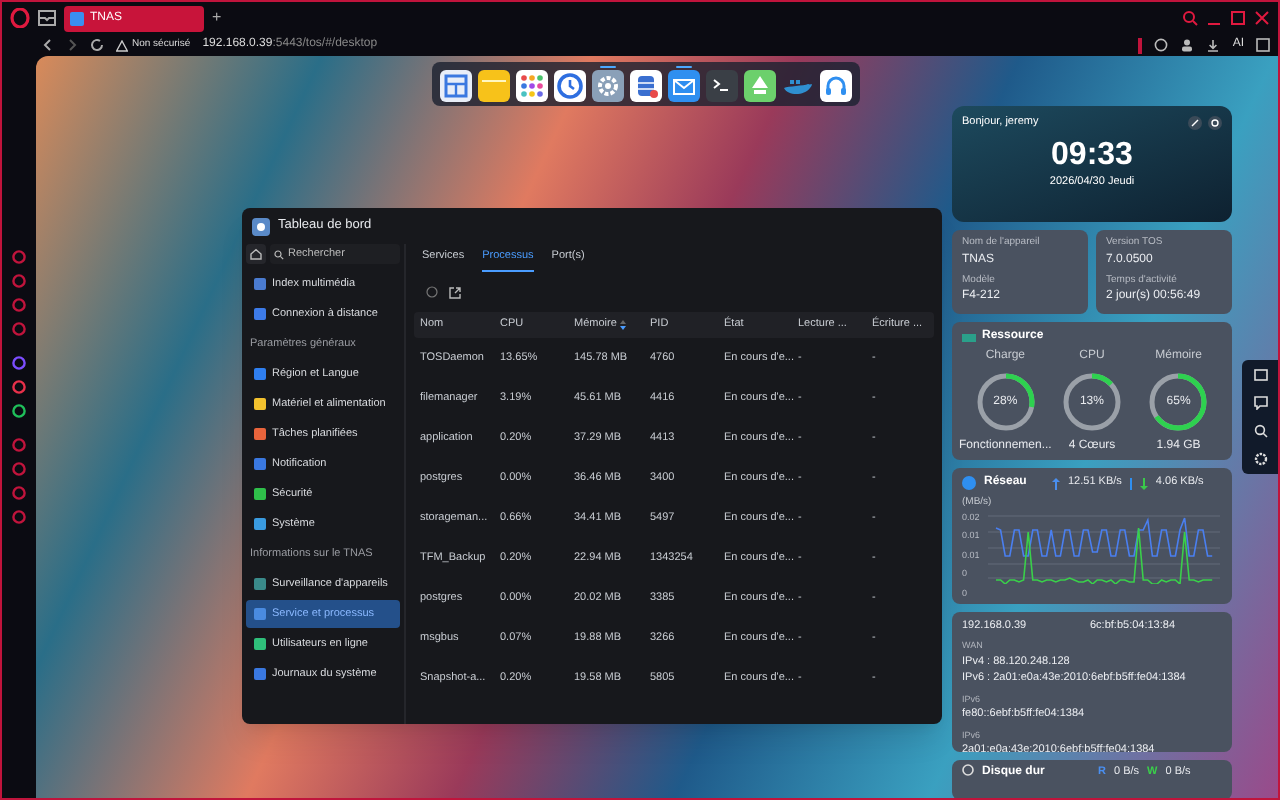 Image resolution: width=1280 pixels, height=800 pixels. I want to click on close-icon, so click(1262, 18).